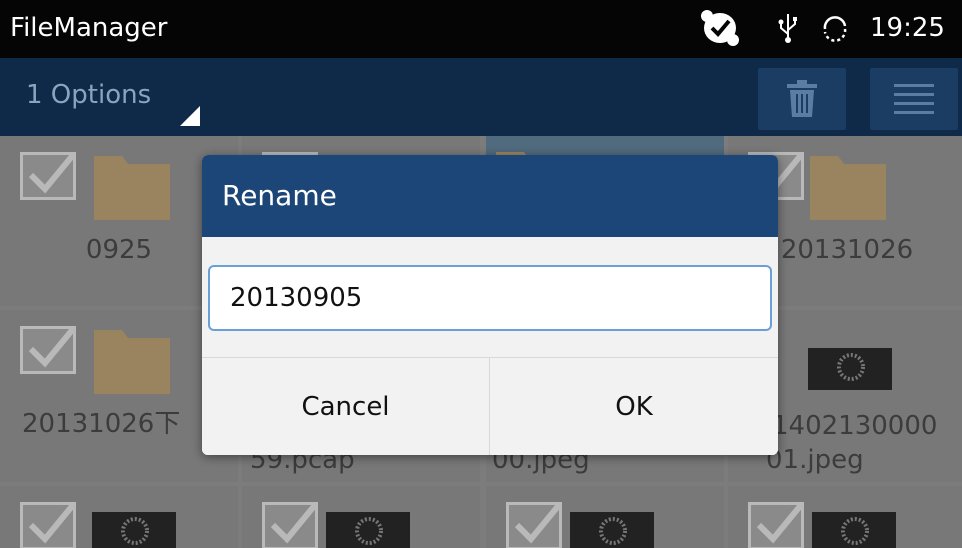  Describe the element at coordinates (787, 28) in the screenshot. I see `usb-icon` at that location.